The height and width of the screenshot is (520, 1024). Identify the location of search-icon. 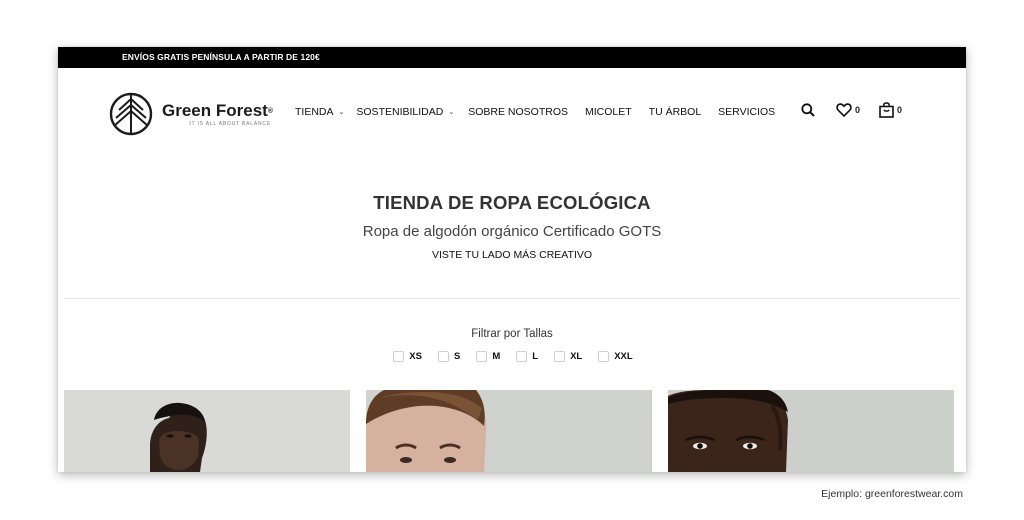
(808, 110).